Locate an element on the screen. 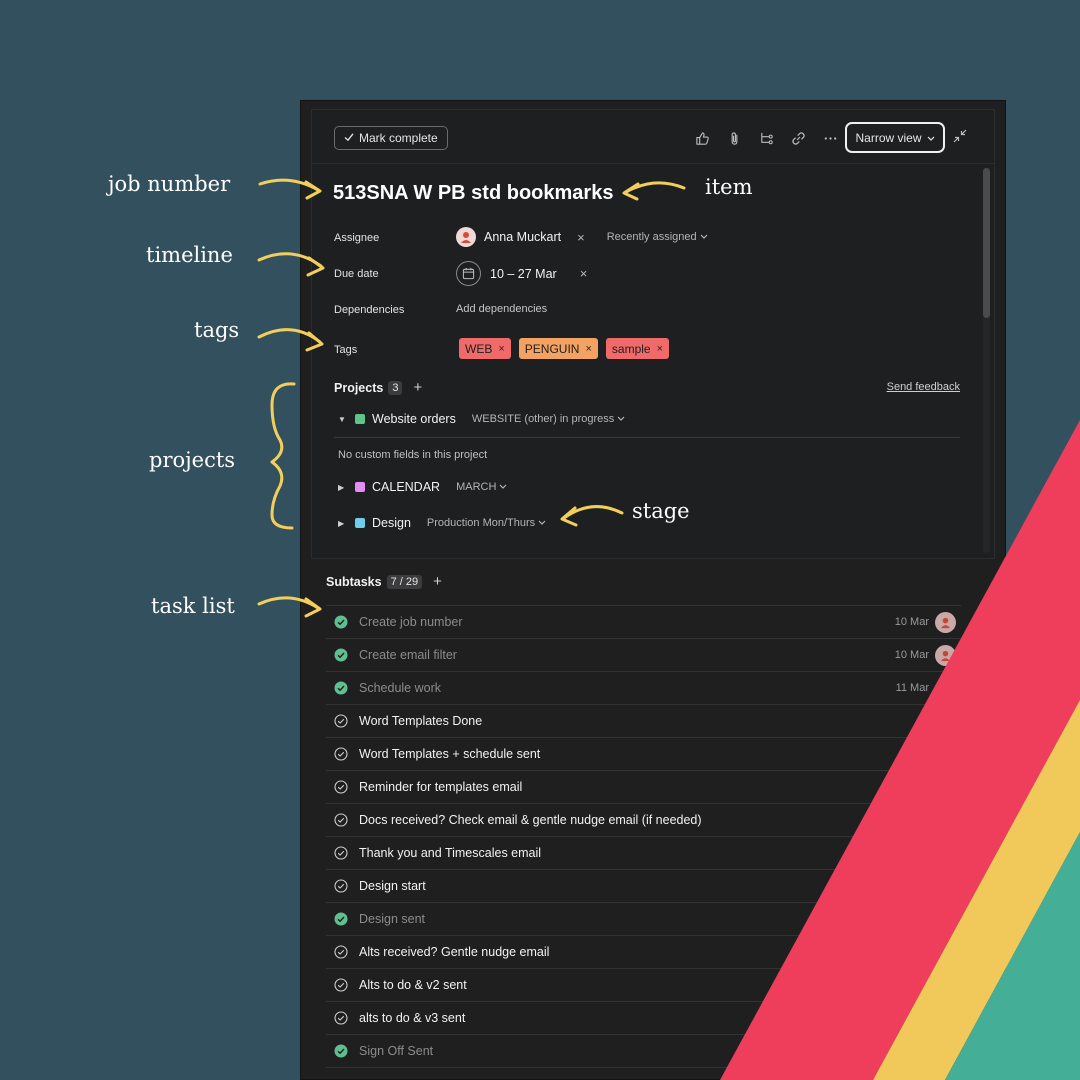  subtask-row: Reminder for templates email is located at coordinates (643, 787).